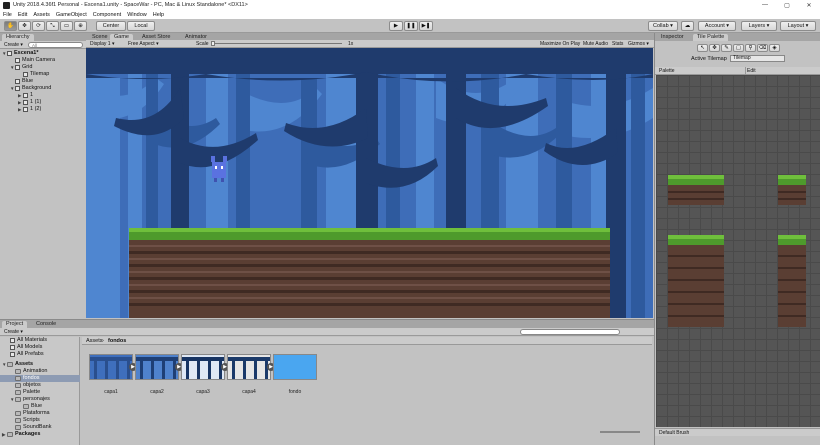 The image size is (820, 445). What do you see at coordinates (711, 37) in the screenshot?
I see `tab-tile-palette: Tile Palette` at bounding box center [711, 37].